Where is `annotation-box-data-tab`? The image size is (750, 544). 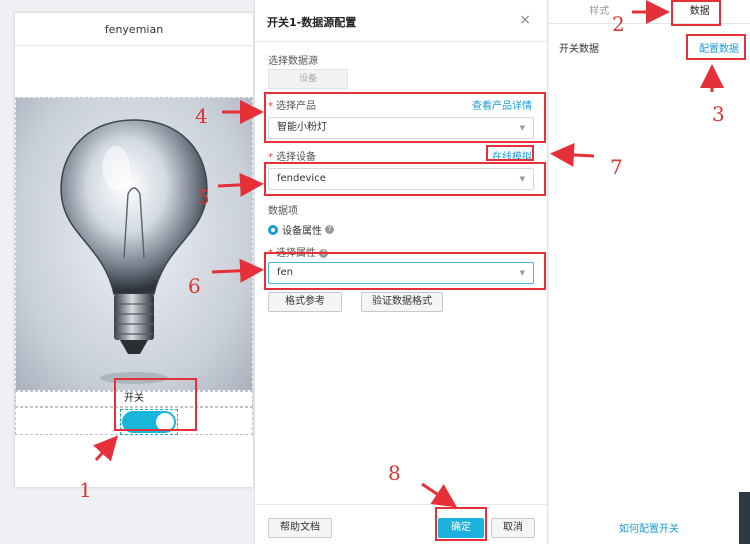
annotation-box-data-tab is located at coordinates (696, 13).